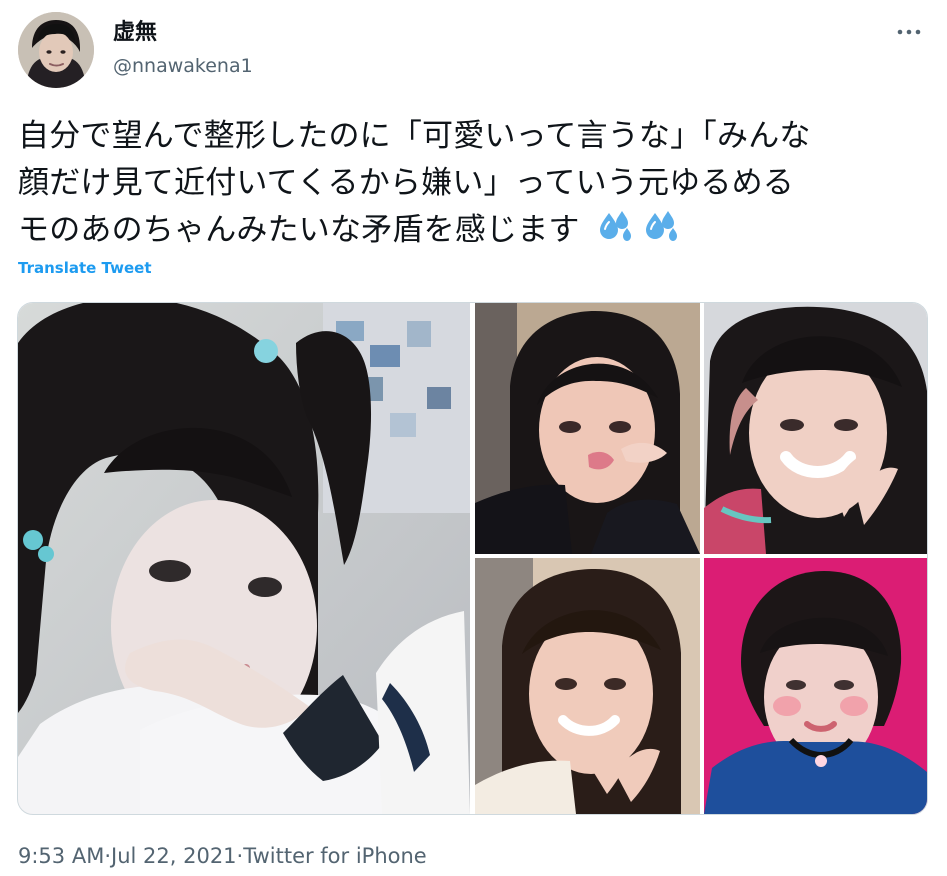 This screenshot has width=947, height=876. I want to click on photo-bob-pink-background, so click(815, 686).